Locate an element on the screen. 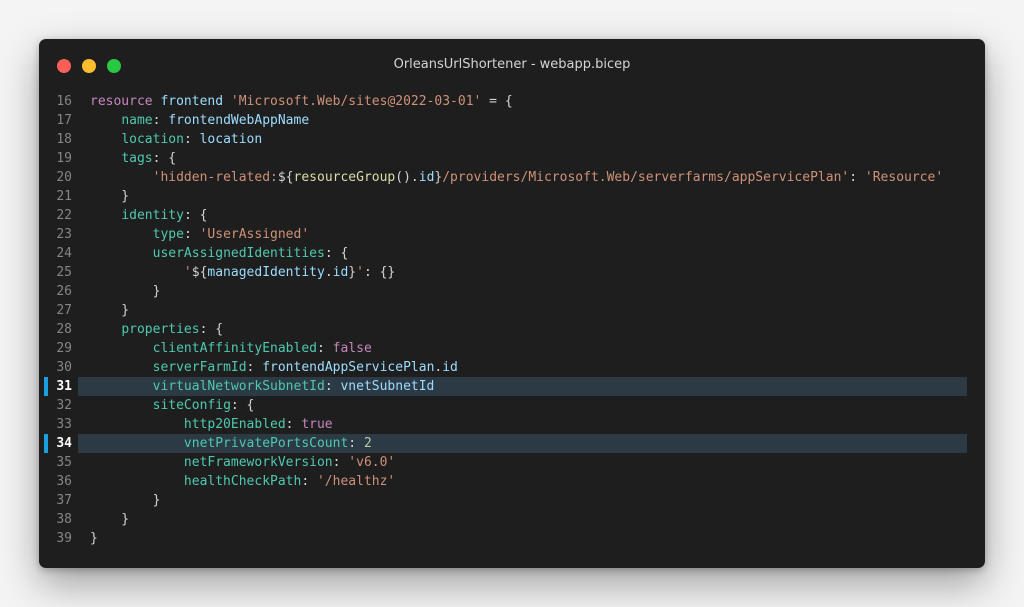 The image size is (1024, 607). code-token: location is located at coordinates (152, 139).